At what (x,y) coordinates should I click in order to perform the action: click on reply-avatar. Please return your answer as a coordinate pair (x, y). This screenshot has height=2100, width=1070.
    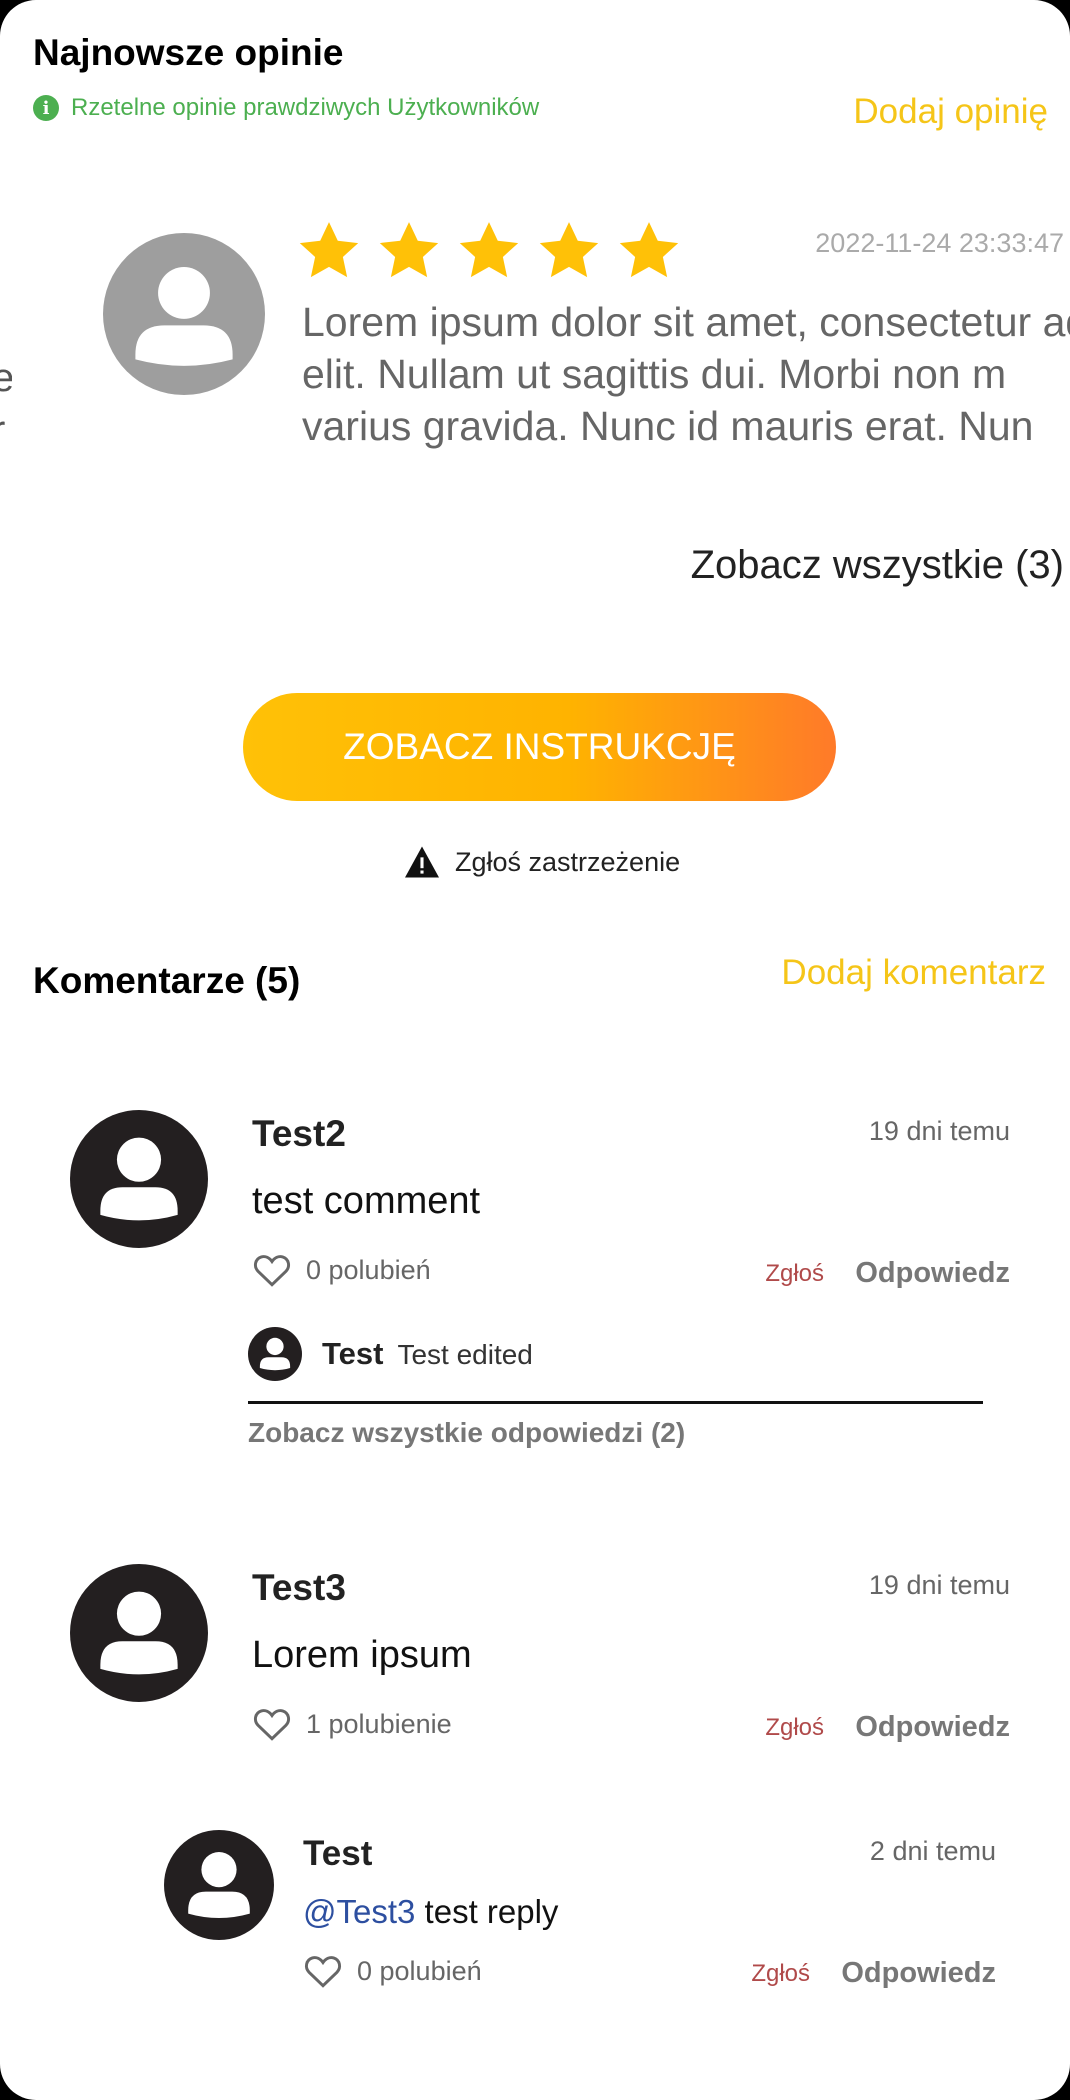
    Looking at the image, I should click on (219, 1885).